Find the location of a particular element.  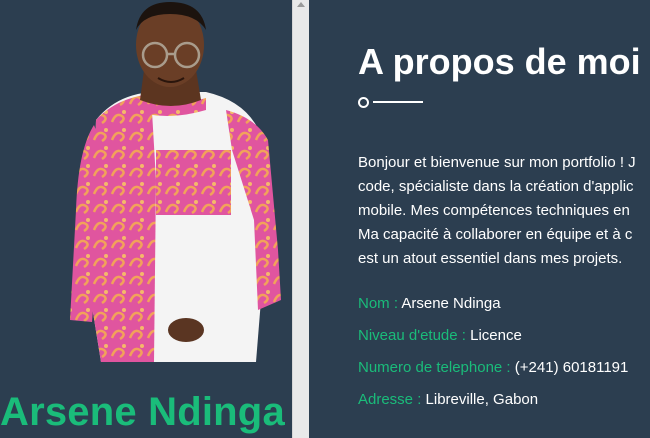

info-label: Niveau d'etude : is located at coordinates (414, 335).